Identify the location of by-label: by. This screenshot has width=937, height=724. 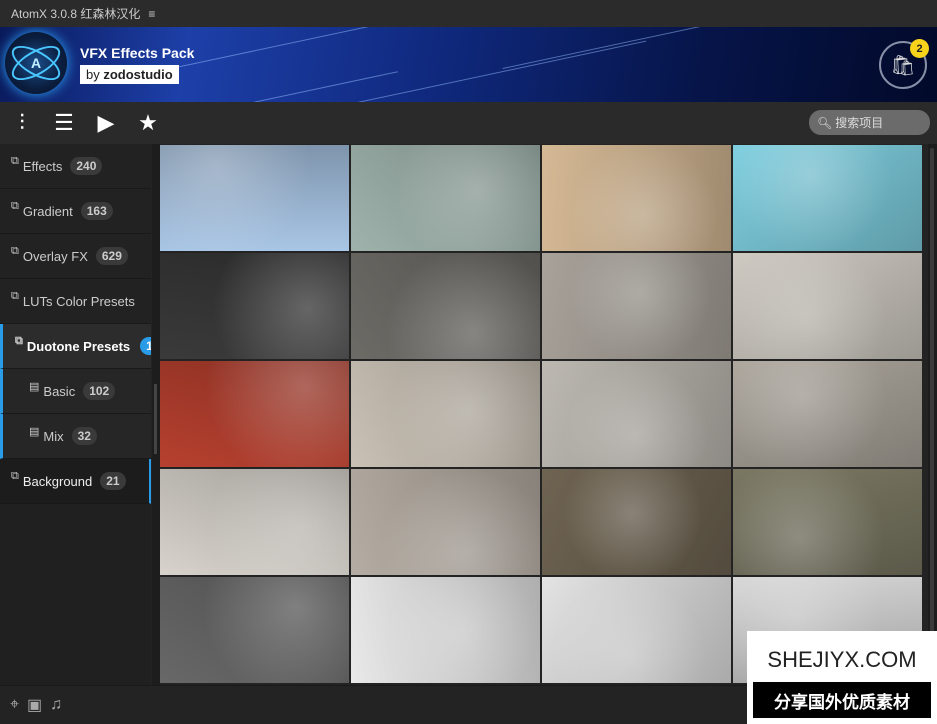
(93, 74).